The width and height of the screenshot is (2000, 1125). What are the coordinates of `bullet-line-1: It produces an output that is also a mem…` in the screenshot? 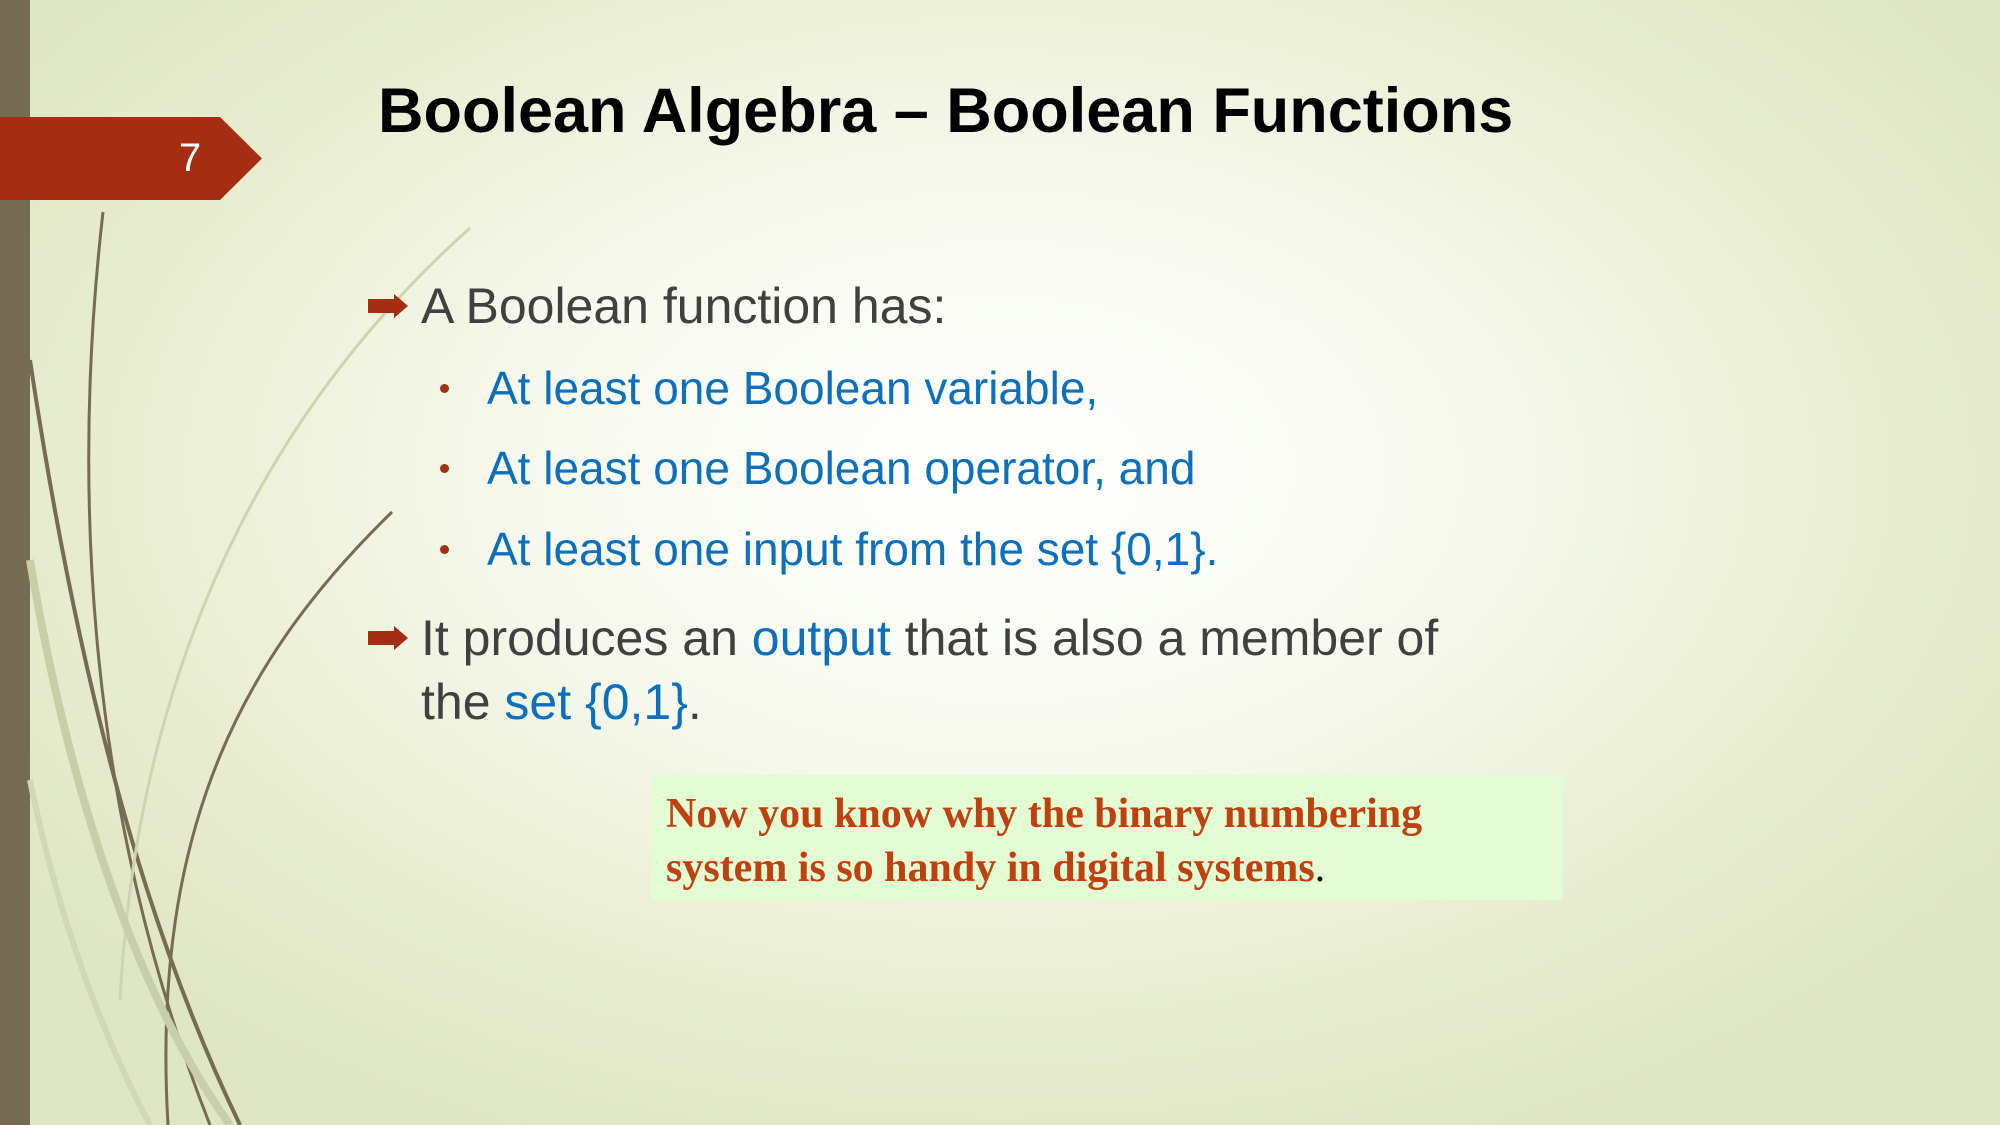 It's located at (929, 638).